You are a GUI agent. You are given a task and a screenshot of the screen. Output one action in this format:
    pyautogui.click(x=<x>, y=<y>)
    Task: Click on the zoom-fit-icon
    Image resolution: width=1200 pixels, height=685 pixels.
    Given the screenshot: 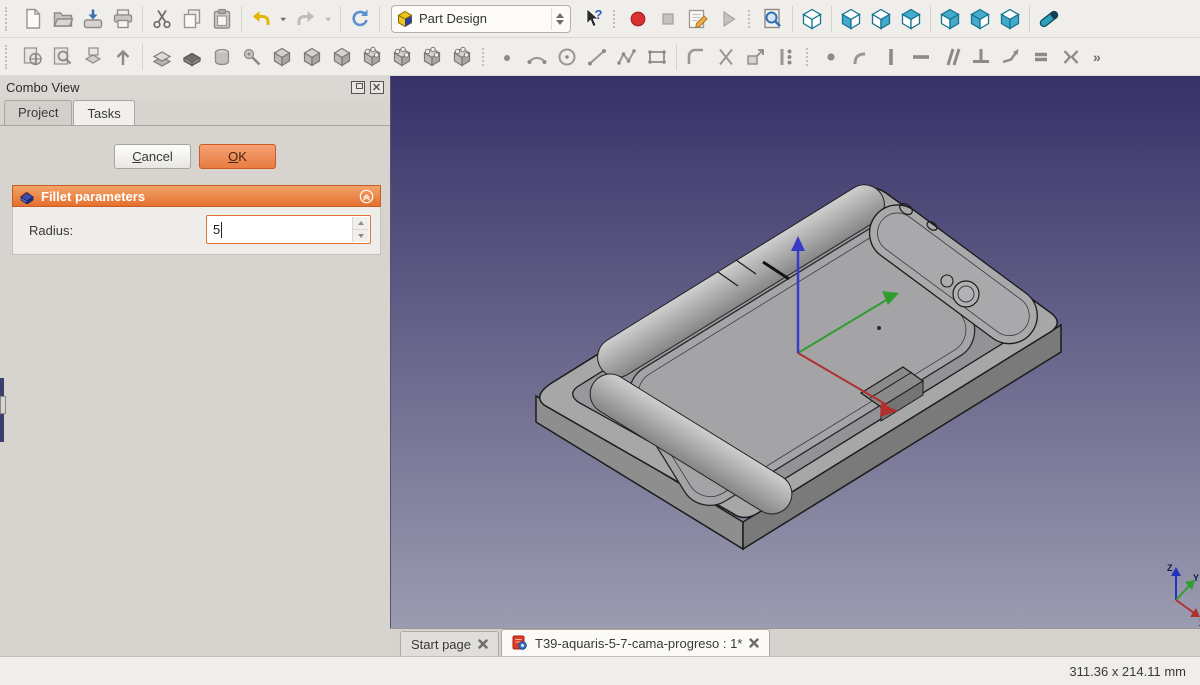 What is the action you would take?
    pyautogui.click(x=772, y=18)
    